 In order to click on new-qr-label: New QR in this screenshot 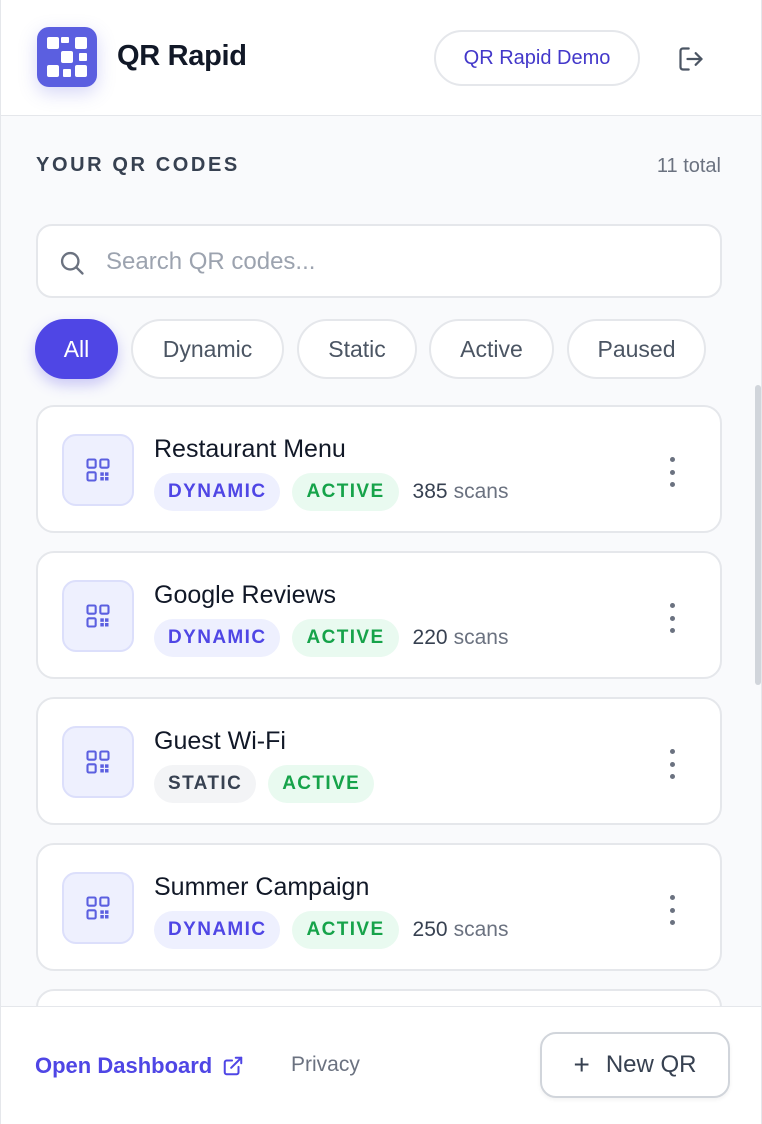, I will do `click(651, 1064)`.